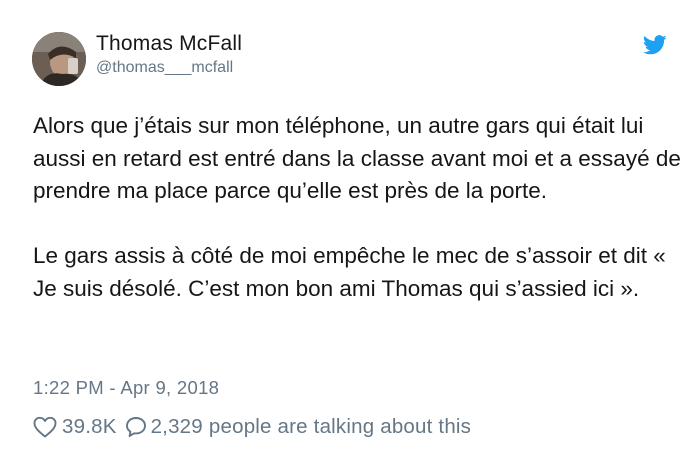 Image resolution: width=700 pixels, height=469 pixels. I want to click on reply-count: 2,329, so click(176, 426).